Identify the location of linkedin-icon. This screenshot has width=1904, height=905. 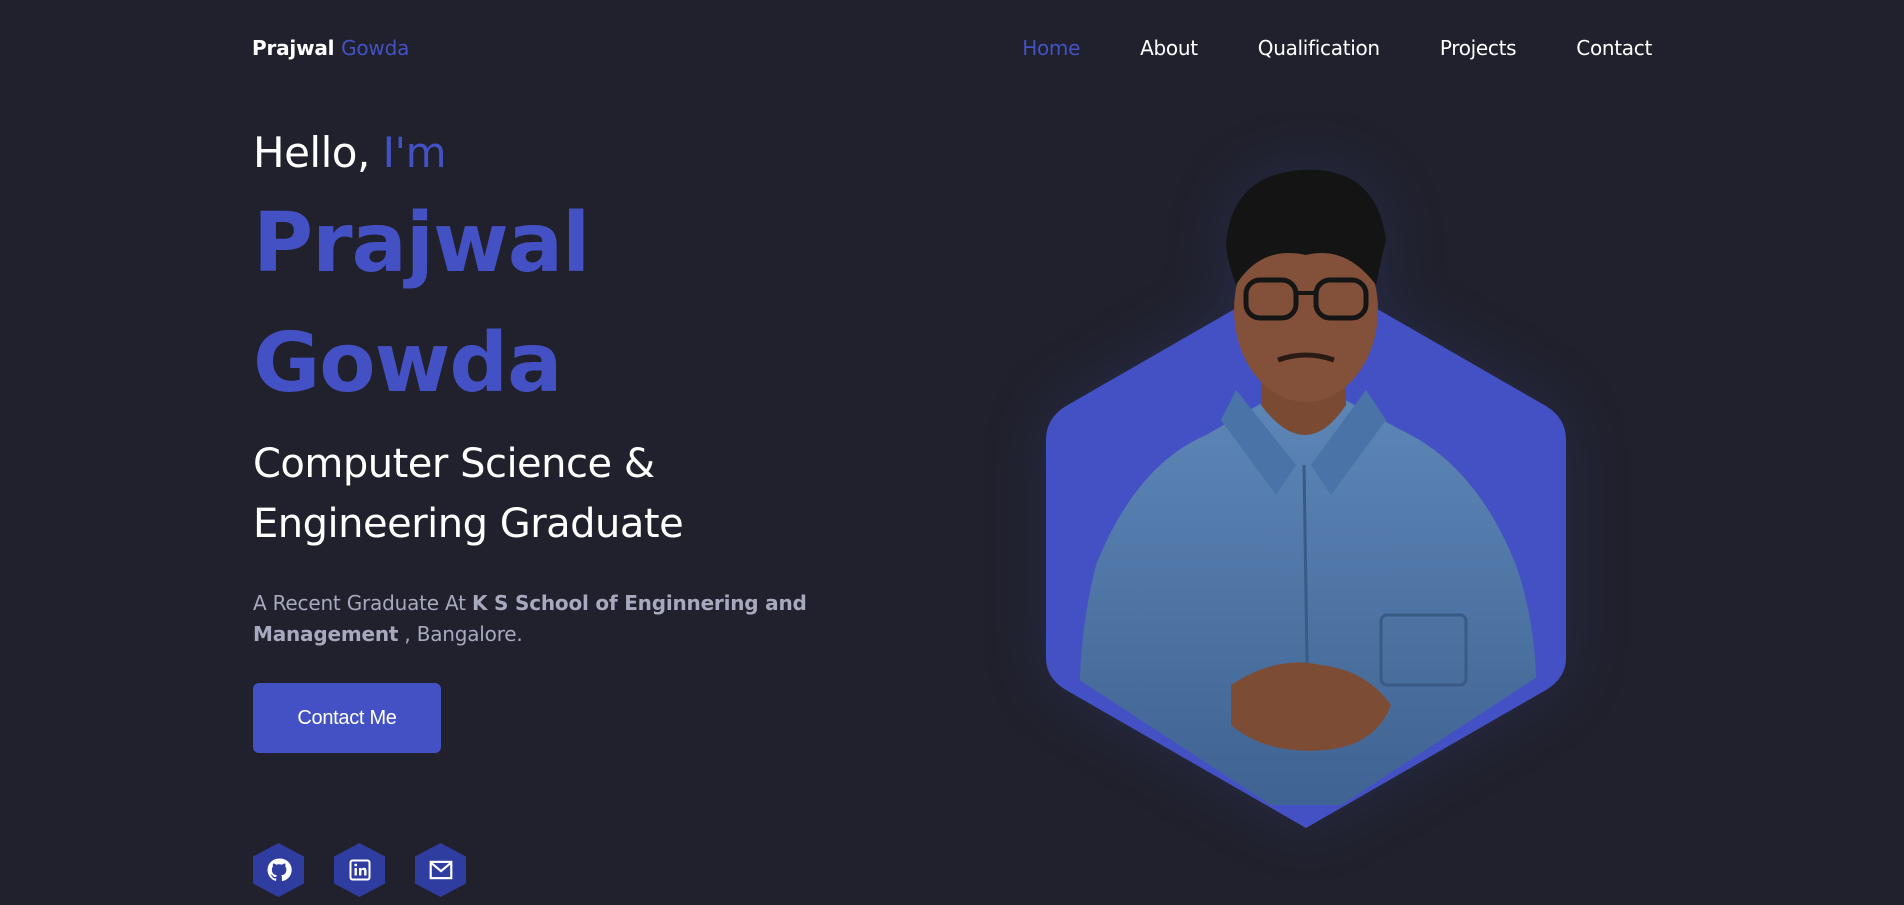
(359, 870).